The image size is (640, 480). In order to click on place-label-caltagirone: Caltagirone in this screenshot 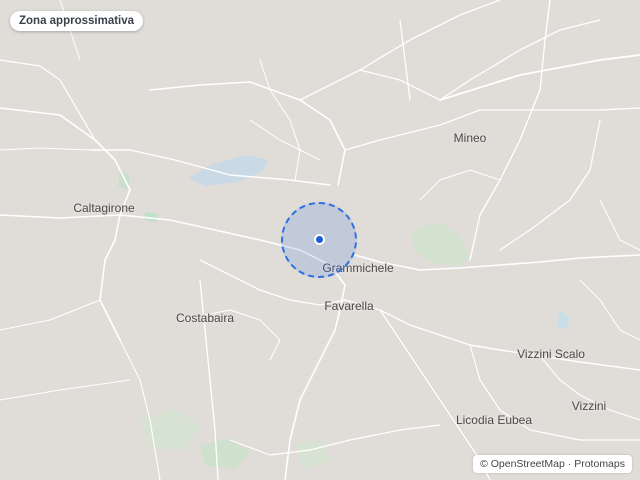, I will do `click(104, 208)`.